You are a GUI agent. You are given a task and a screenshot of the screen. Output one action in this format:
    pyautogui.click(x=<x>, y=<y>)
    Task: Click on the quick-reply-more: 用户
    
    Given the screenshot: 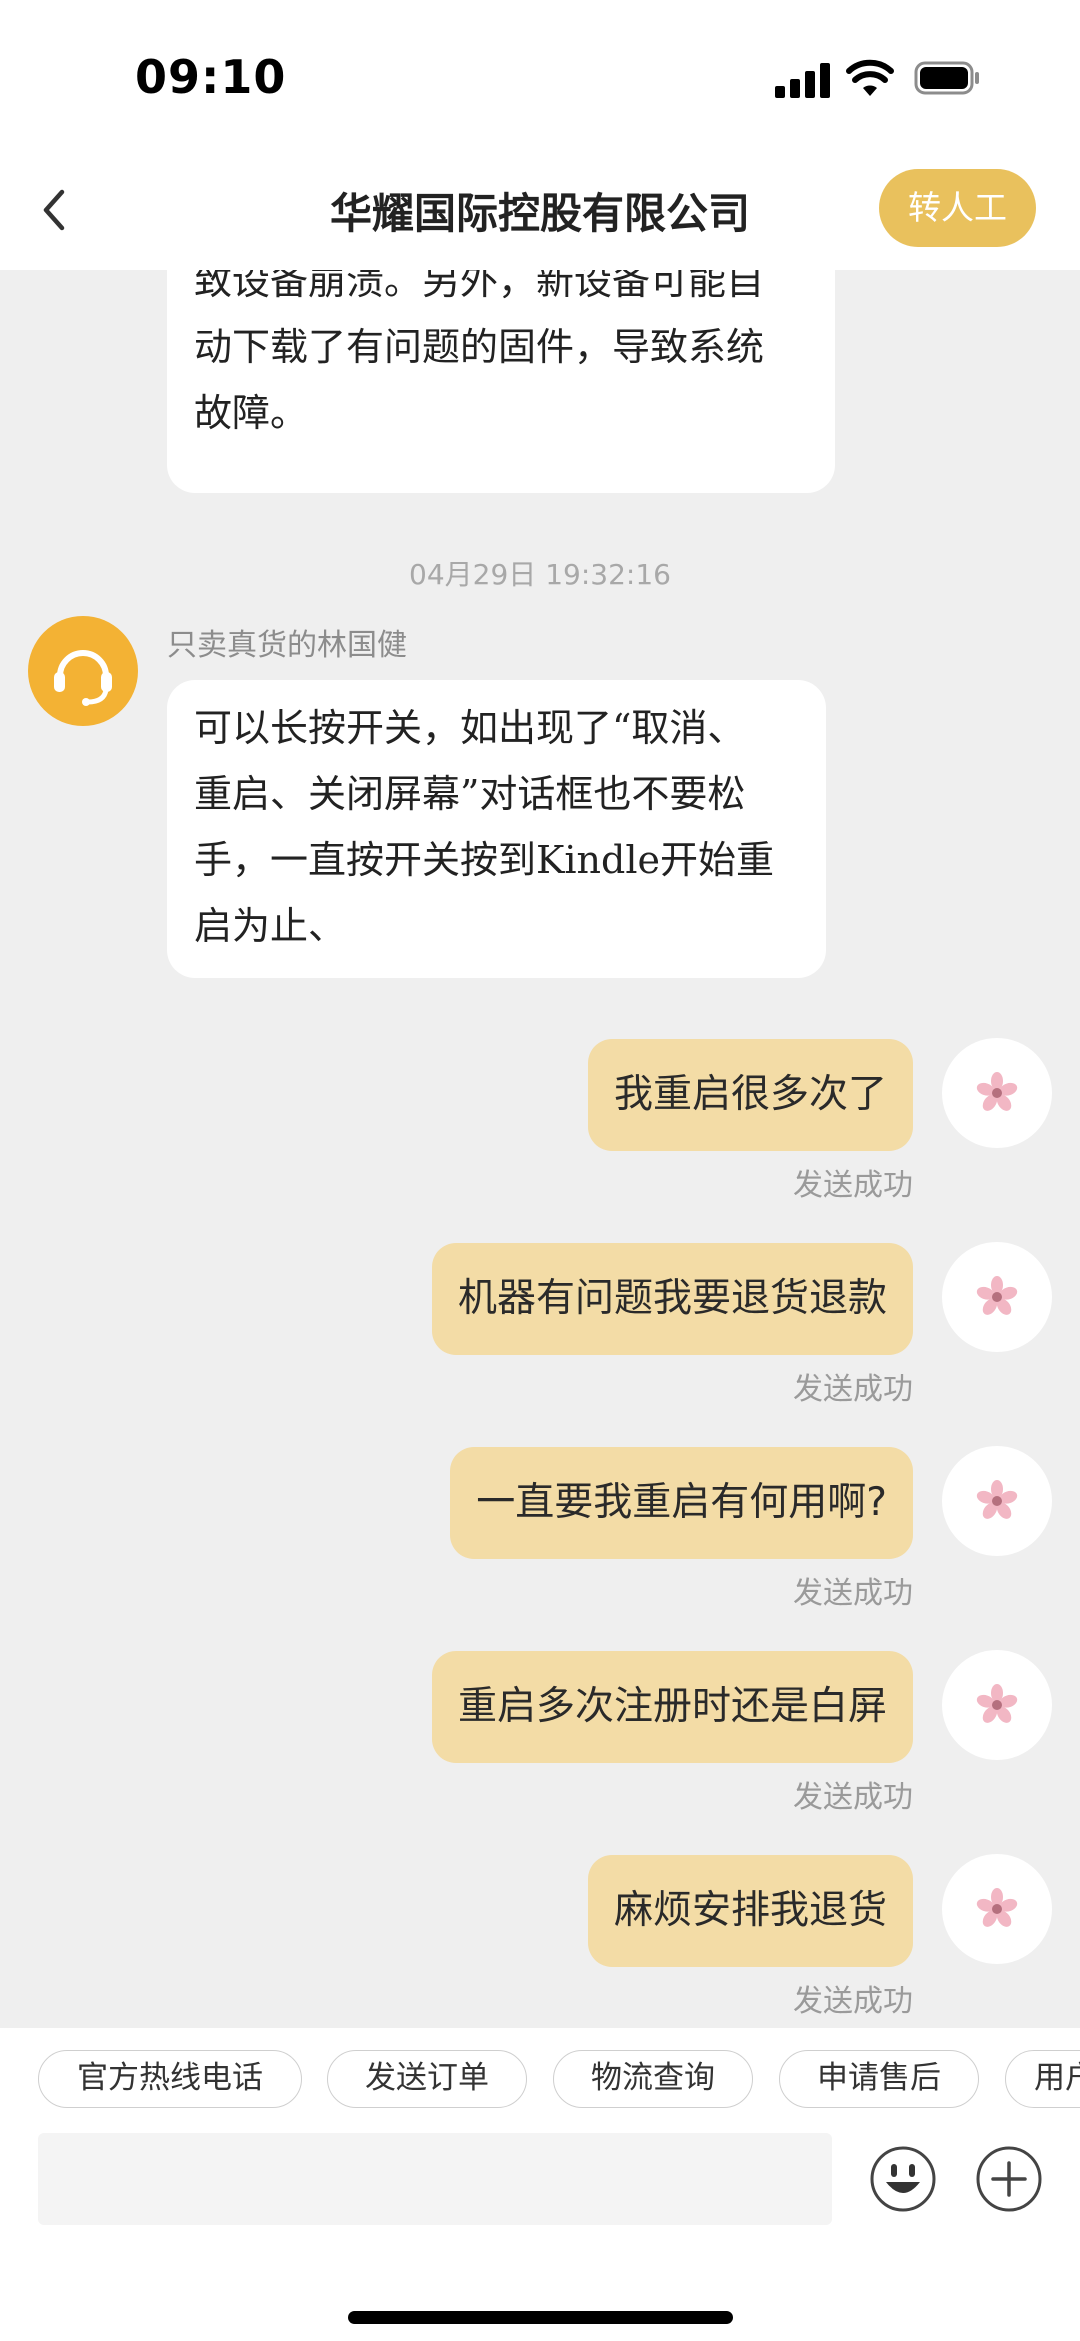 What is the action you would take?
    pyautogui.click(x=1042, y=2079)
    